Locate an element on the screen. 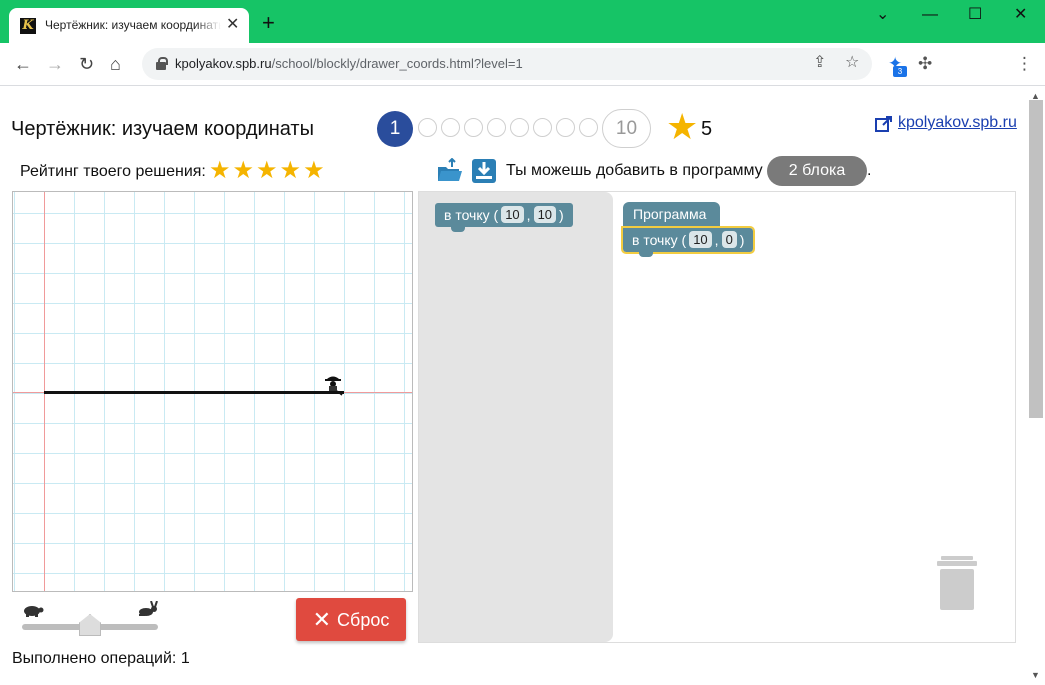 Image resolution: width=1045 pixels, height=685 pixels. operations-count: Выполнено операций: 1 is located at coordinates (101, 658).